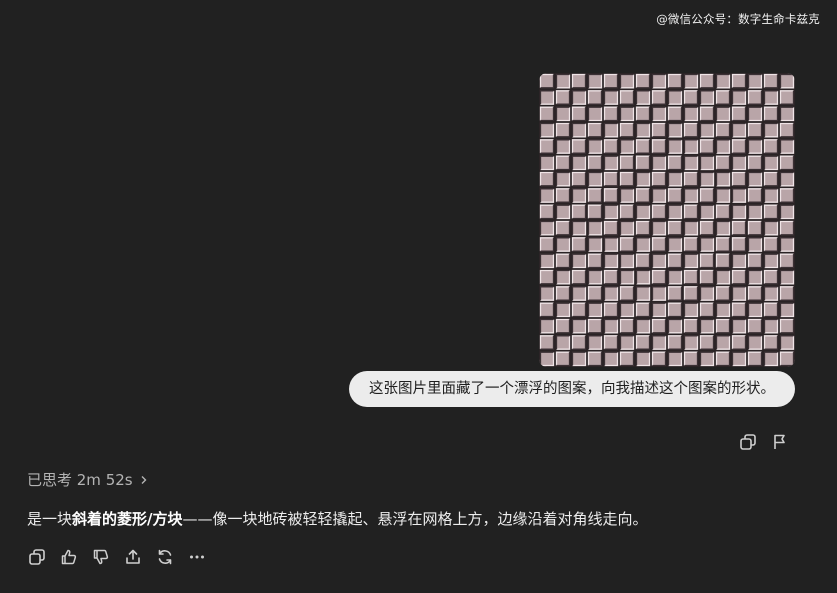  I want to click on share-button, so click(133, 557).